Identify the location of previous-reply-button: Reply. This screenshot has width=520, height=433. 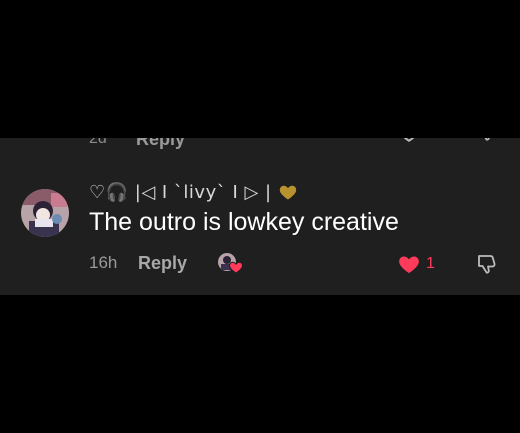
(160, 146).